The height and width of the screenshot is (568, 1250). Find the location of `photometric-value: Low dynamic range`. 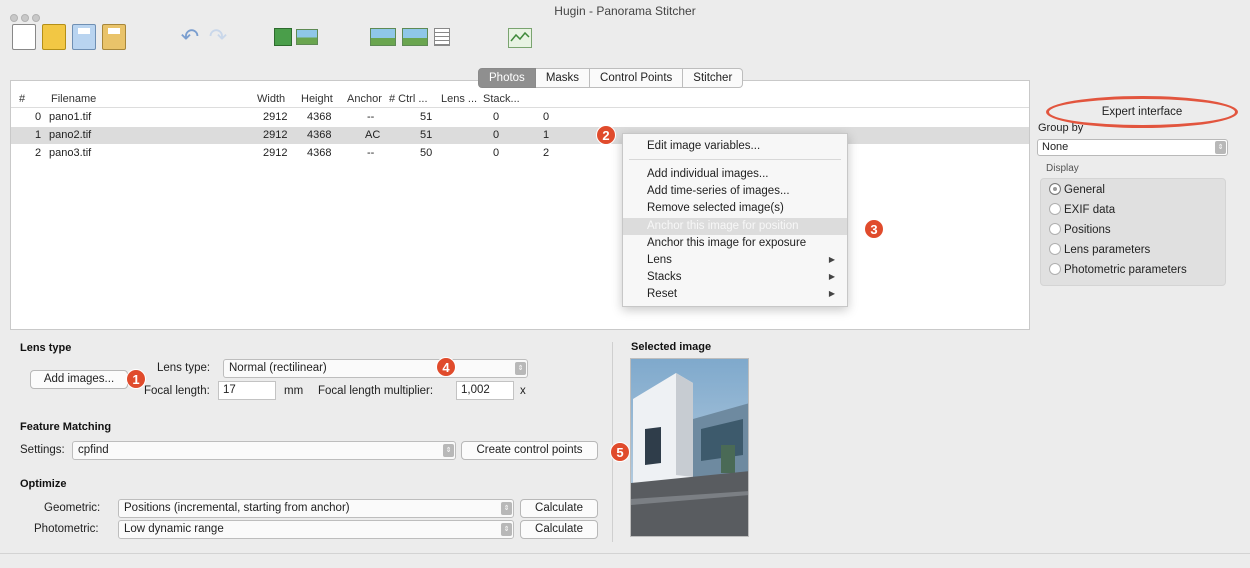

photometric-value: Low dynamic range is located at coordinates (174, 529).